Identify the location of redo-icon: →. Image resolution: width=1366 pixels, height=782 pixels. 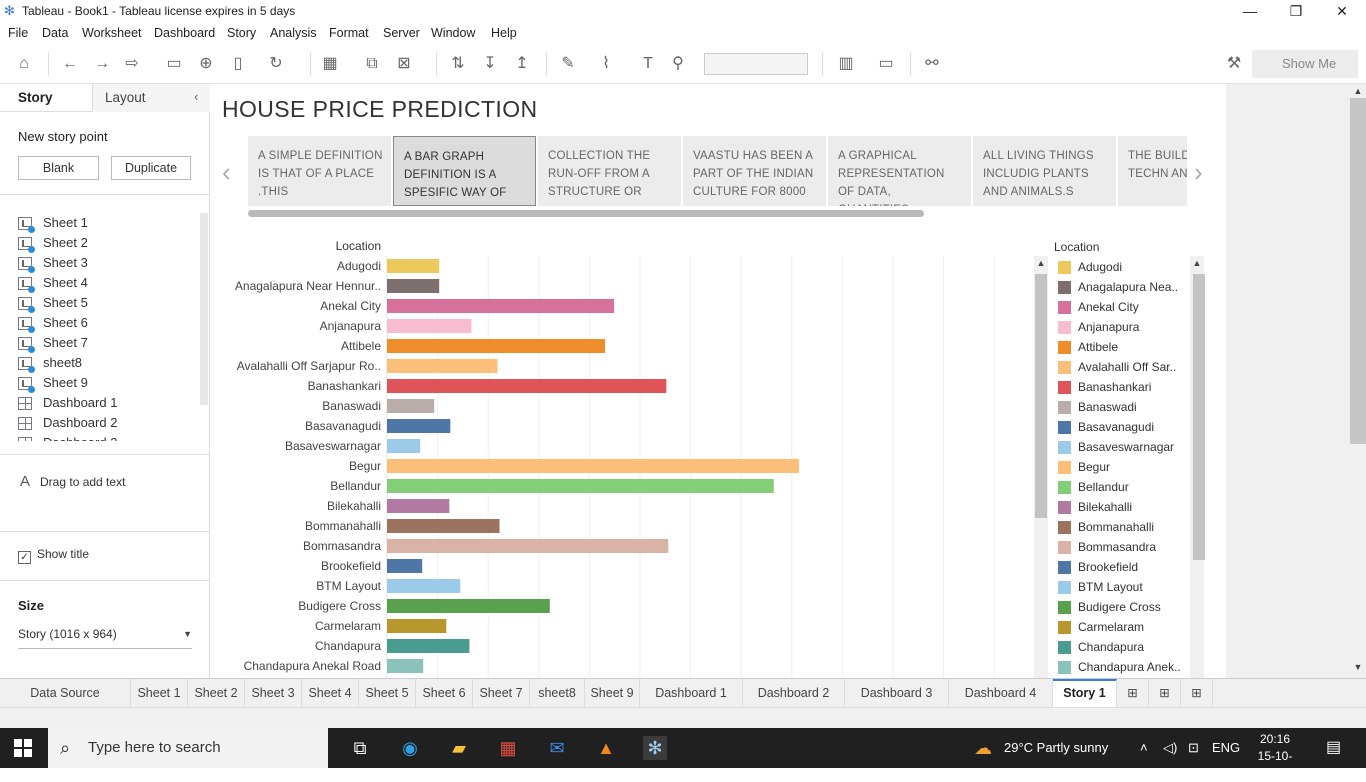
(102, 64).